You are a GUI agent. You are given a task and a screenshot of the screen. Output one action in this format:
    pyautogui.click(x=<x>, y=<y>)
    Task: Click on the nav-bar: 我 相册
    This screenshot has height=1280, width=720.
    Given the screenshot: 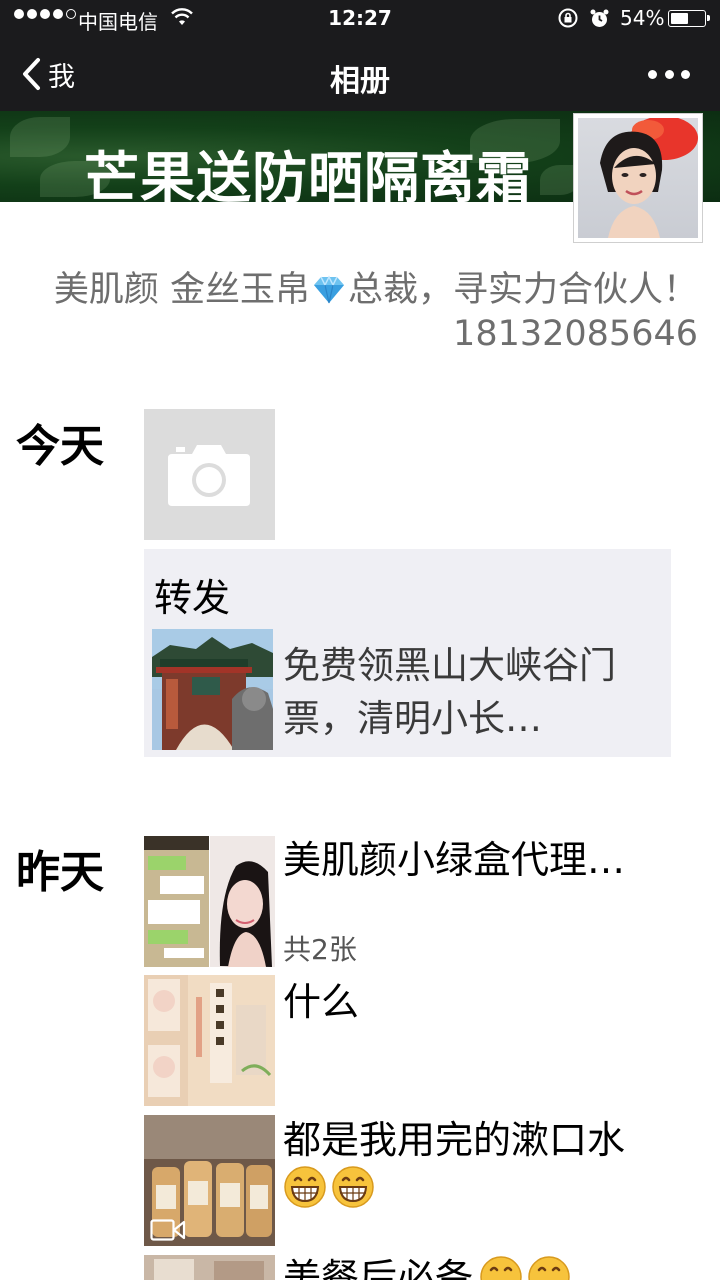 What is the action you would take?
    pyautogui.click(x=360, y=74)
    